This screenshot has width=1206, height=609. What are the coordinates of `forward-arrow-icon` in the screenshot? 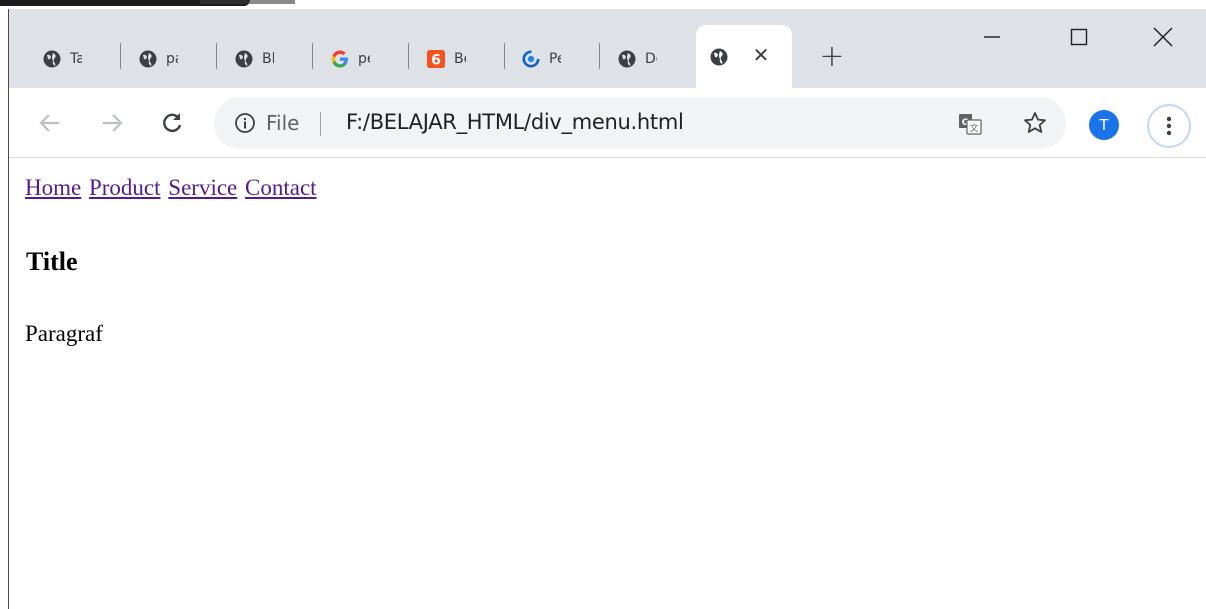 It's located at (113, 123).